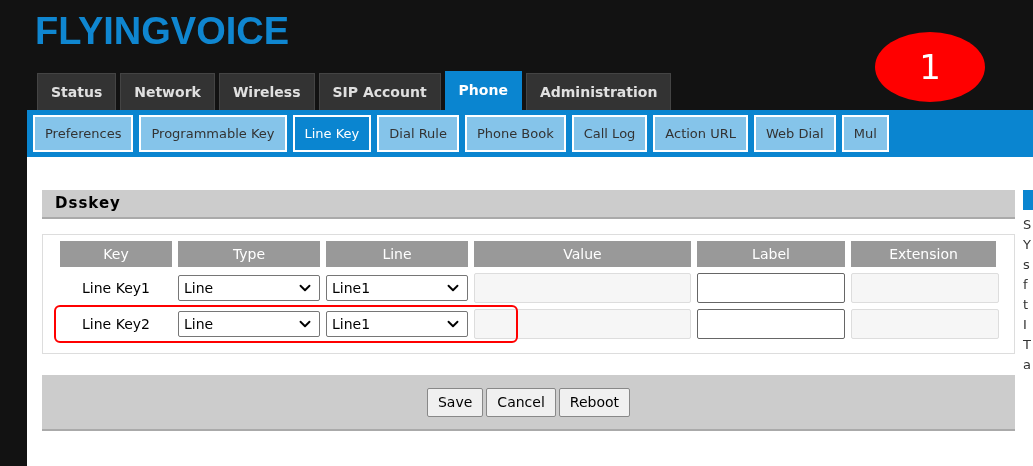 The image size is (1033, 466). Describe the element at coordinates (116, 254) in the screenshot. I see `column-header: Key` at that location.